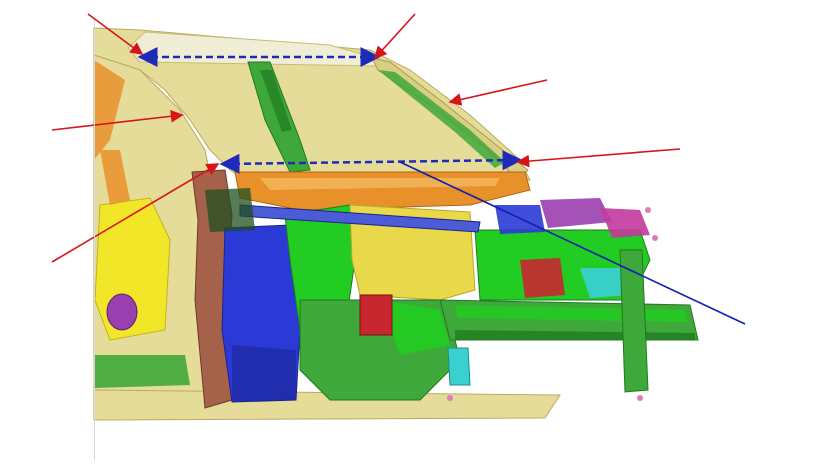 The width and height of the screenshot is (819, 465). Describe the element at coordinates (94, 240) in the screenshot. I see `image-left-edge` at that location.